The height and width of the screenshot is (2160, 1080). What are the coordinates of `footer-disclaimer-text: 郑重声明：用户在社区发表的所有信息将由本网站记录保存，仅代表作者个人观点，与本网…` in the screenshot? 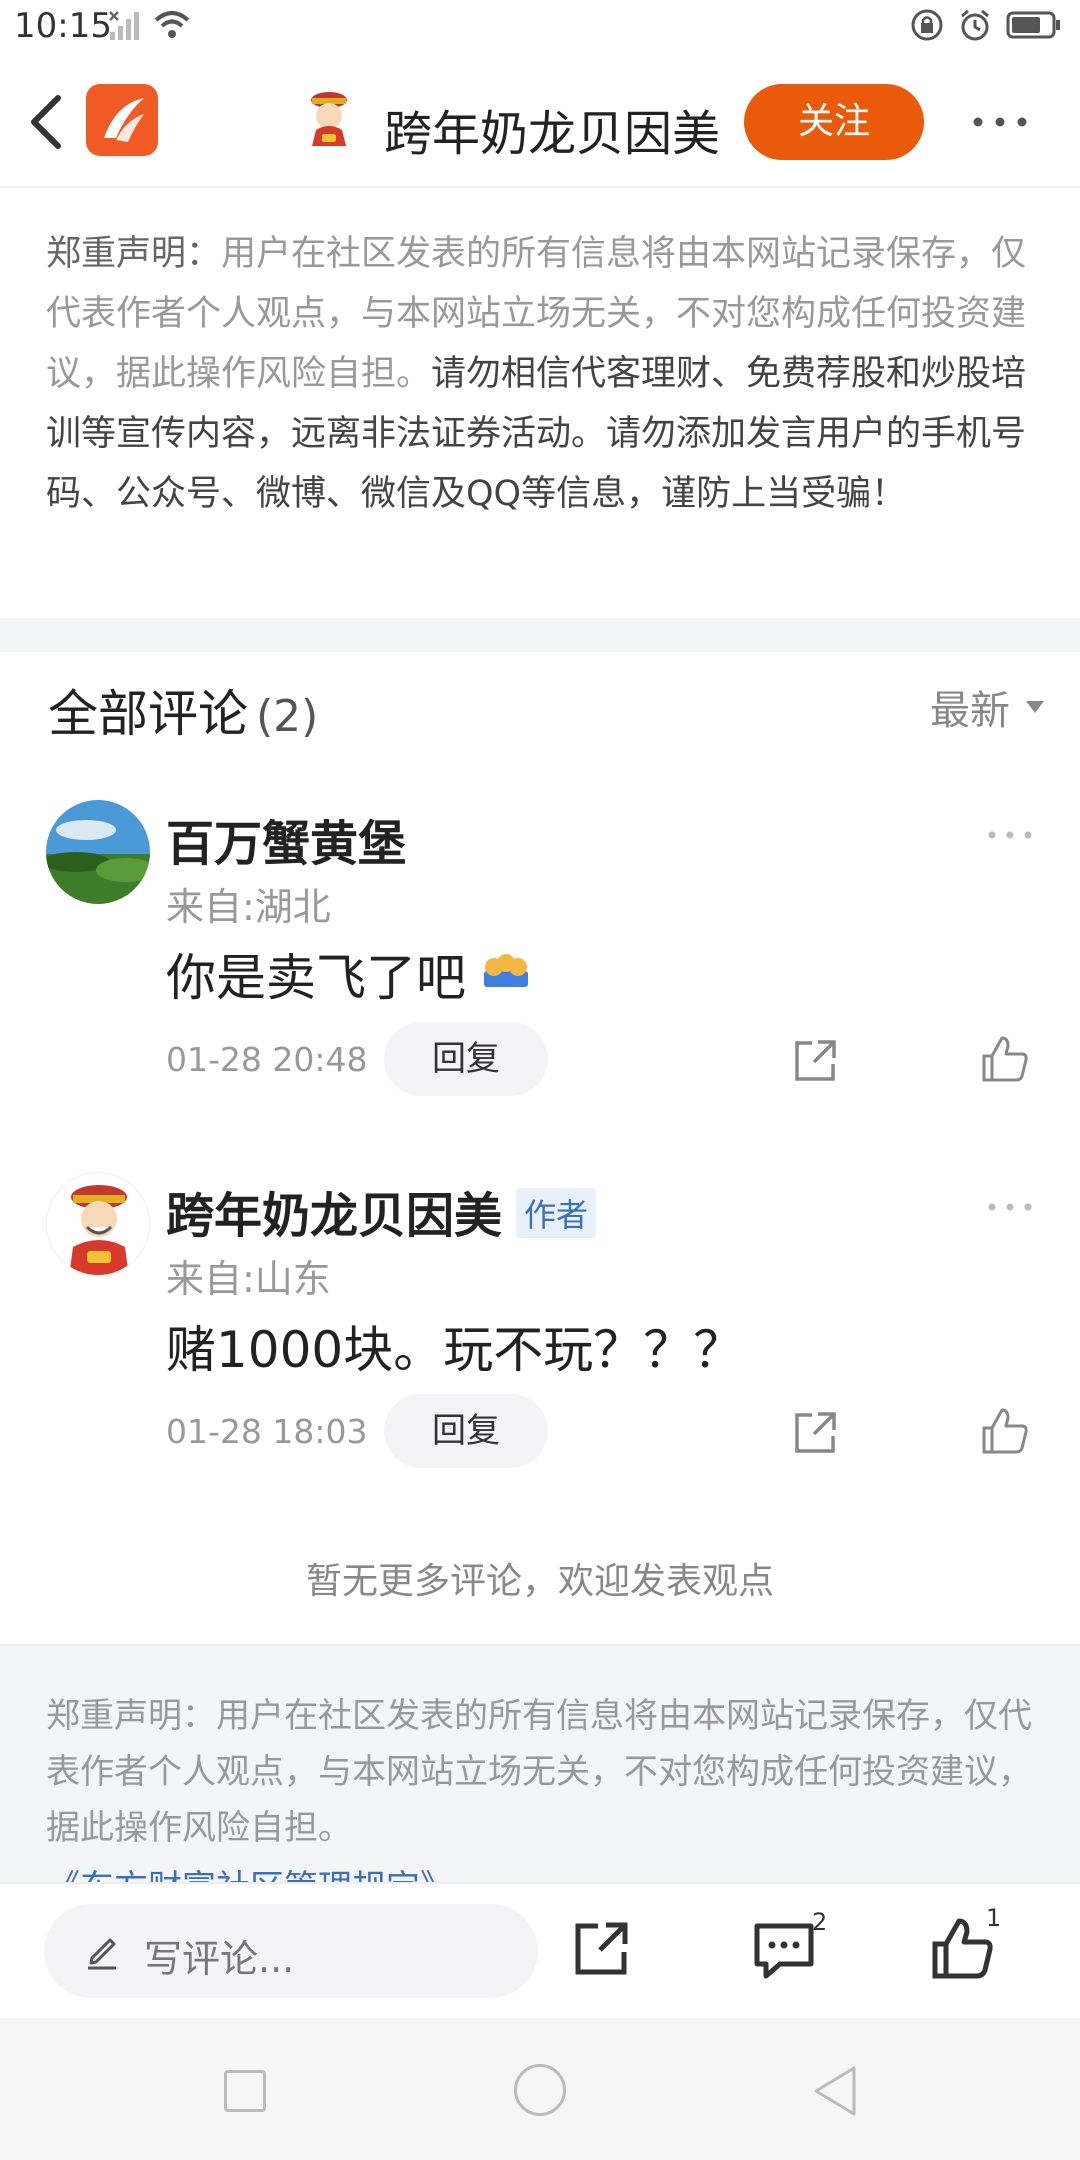 It's located at (539, 1772).